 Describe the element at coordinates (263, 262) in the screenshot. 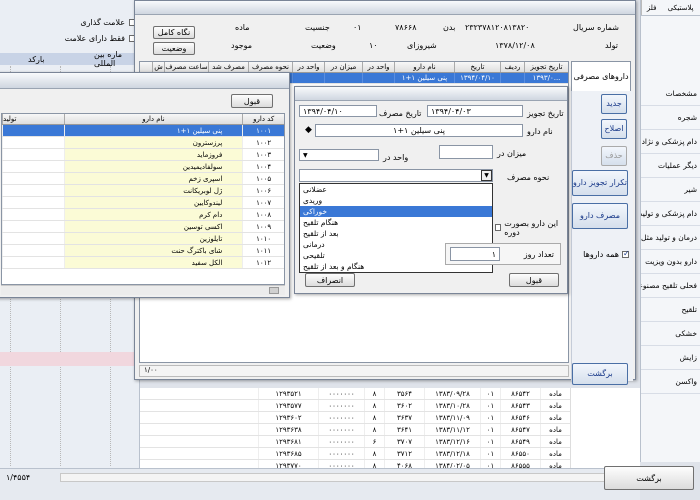

I see `drug-code-cell: ۱۰۱۲` at that location.